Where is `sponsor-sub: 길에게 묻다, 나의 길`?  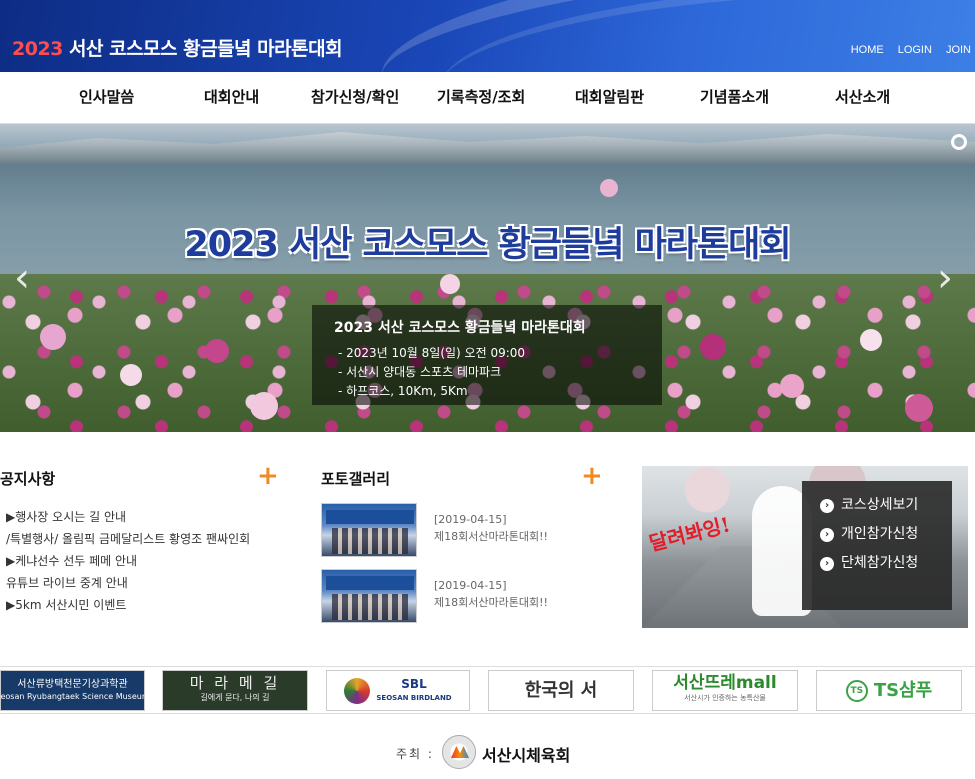
sponsor-sub: 길에게 묻다, 나의 길 is located at coordinates (235, 697).